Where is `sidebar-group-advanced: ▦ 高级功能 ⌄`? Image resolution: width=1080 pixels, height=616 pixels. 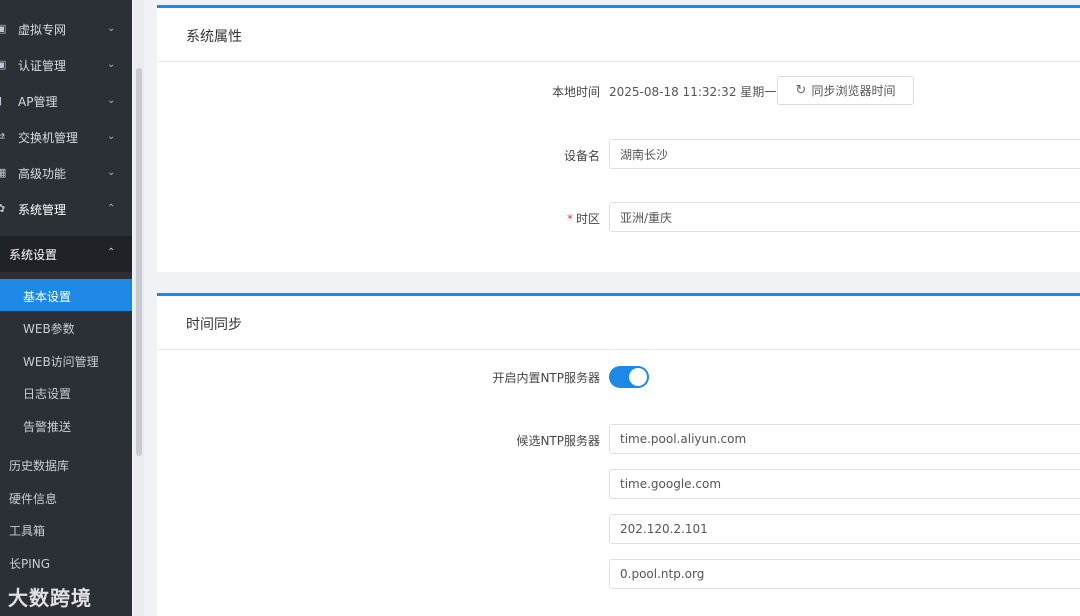
sidebar-group-advanced: ▦ 高级功能 ⌄ is located at coordinates (66, 173).